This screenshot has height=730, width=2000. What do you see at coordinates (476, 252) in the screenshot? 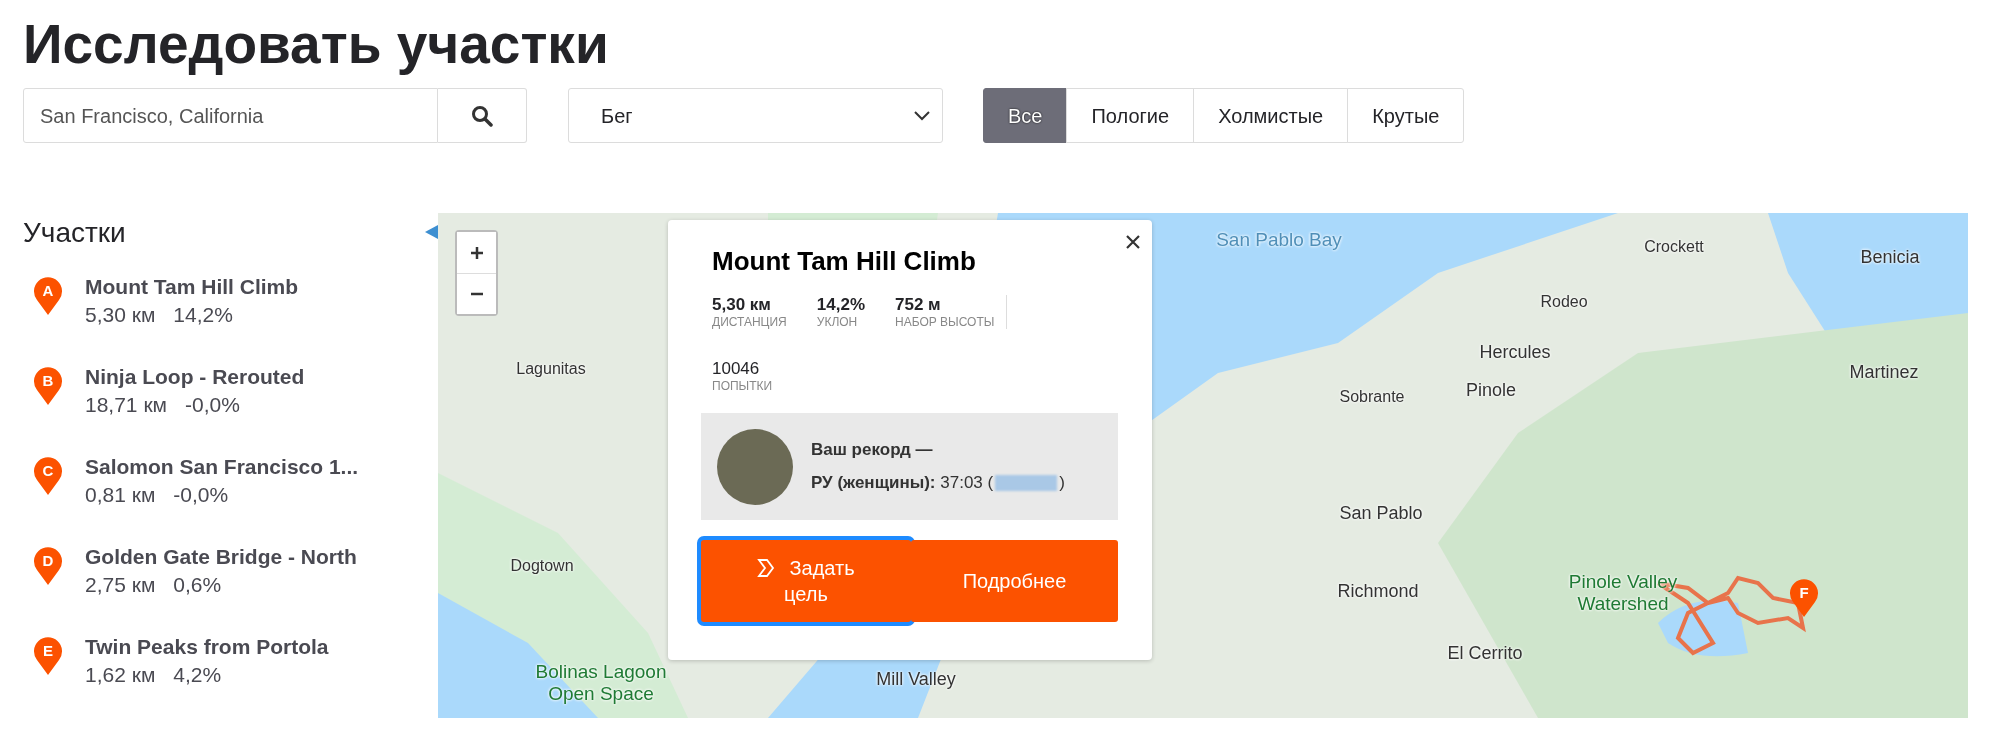
I see `plus-icon` at bounding box center [476, 252].